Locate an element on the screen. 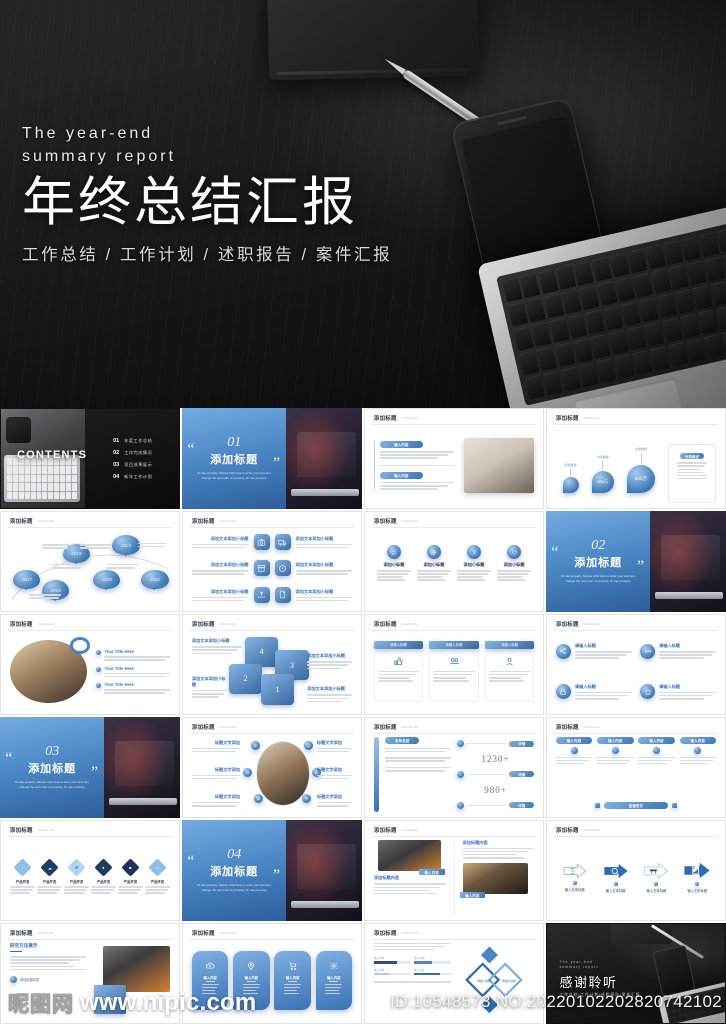 Image resolution: width=726 pixels, height=1024 pixels. slide-thumb-2x2-icons: 添加标题 Add the title 请输入标题 请输入标题 is located at coordinates (636, 664).